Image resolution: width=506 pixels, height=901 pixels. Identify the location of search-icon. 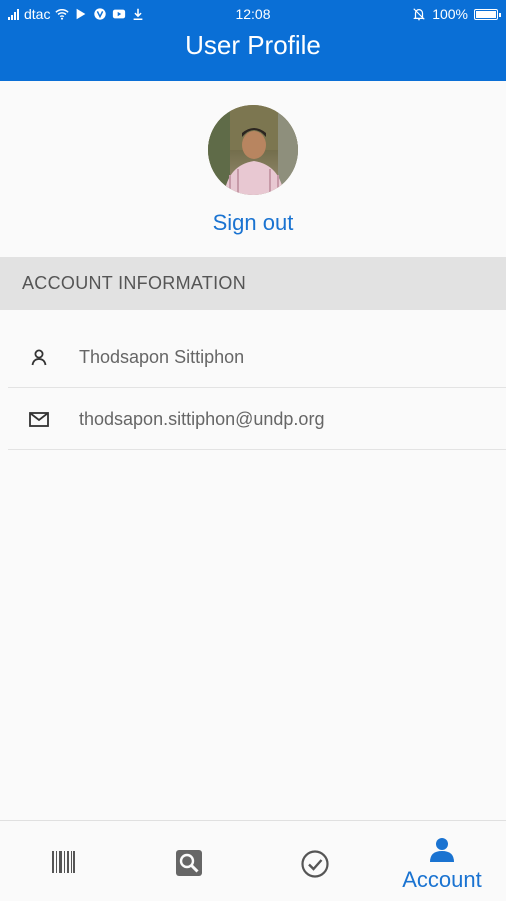
(189, 863).